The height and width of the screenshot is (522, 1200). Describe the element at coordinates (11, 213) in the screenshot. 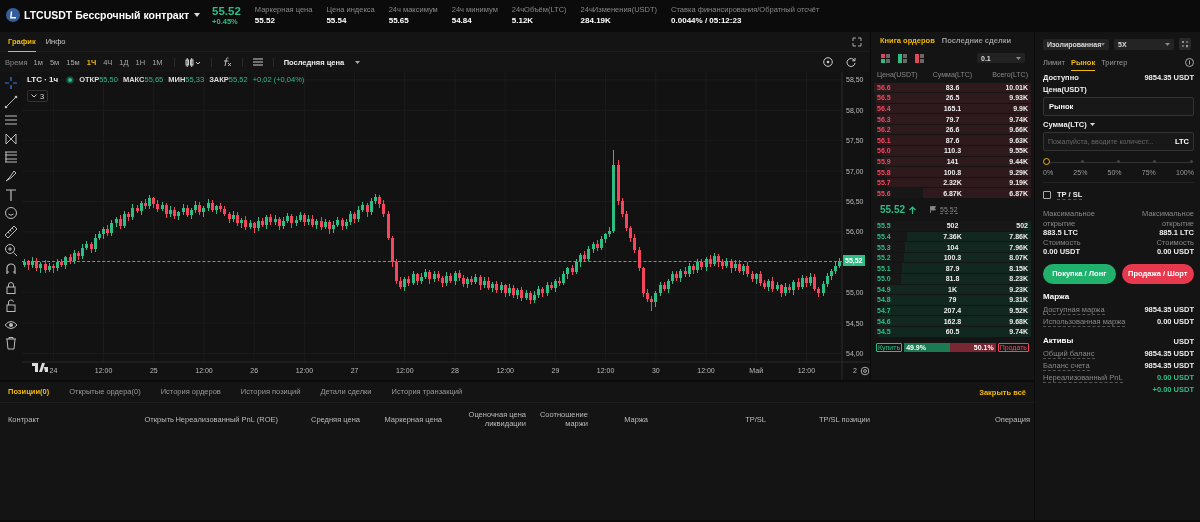

I see `smiley-icon` at that location.